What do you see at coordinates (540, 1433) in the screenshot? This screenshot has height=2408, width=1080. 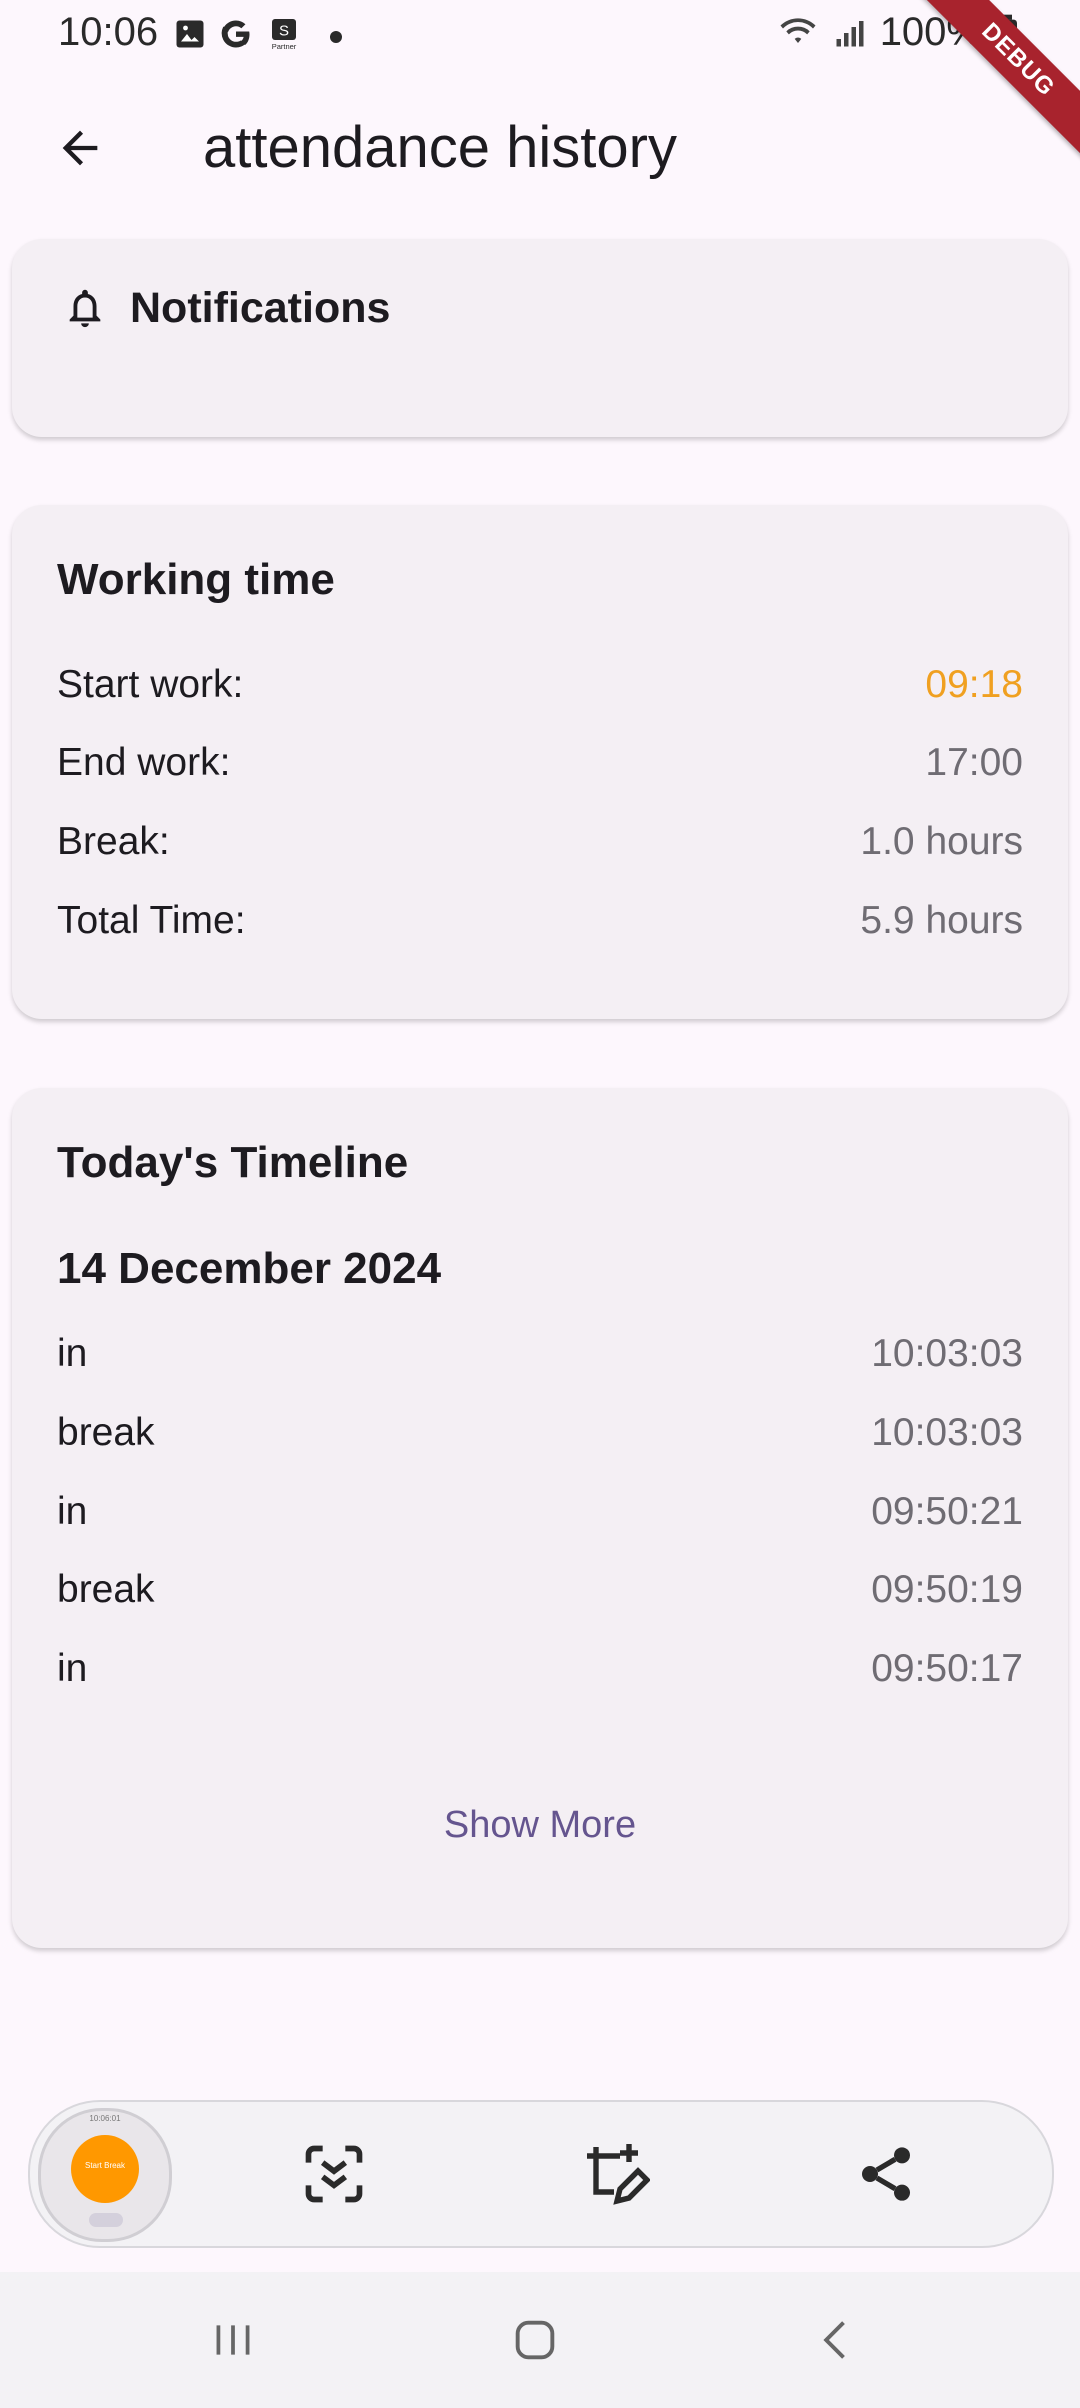 I see `timeline-row: break 10:03:03` at bounding box center [540, 1433].